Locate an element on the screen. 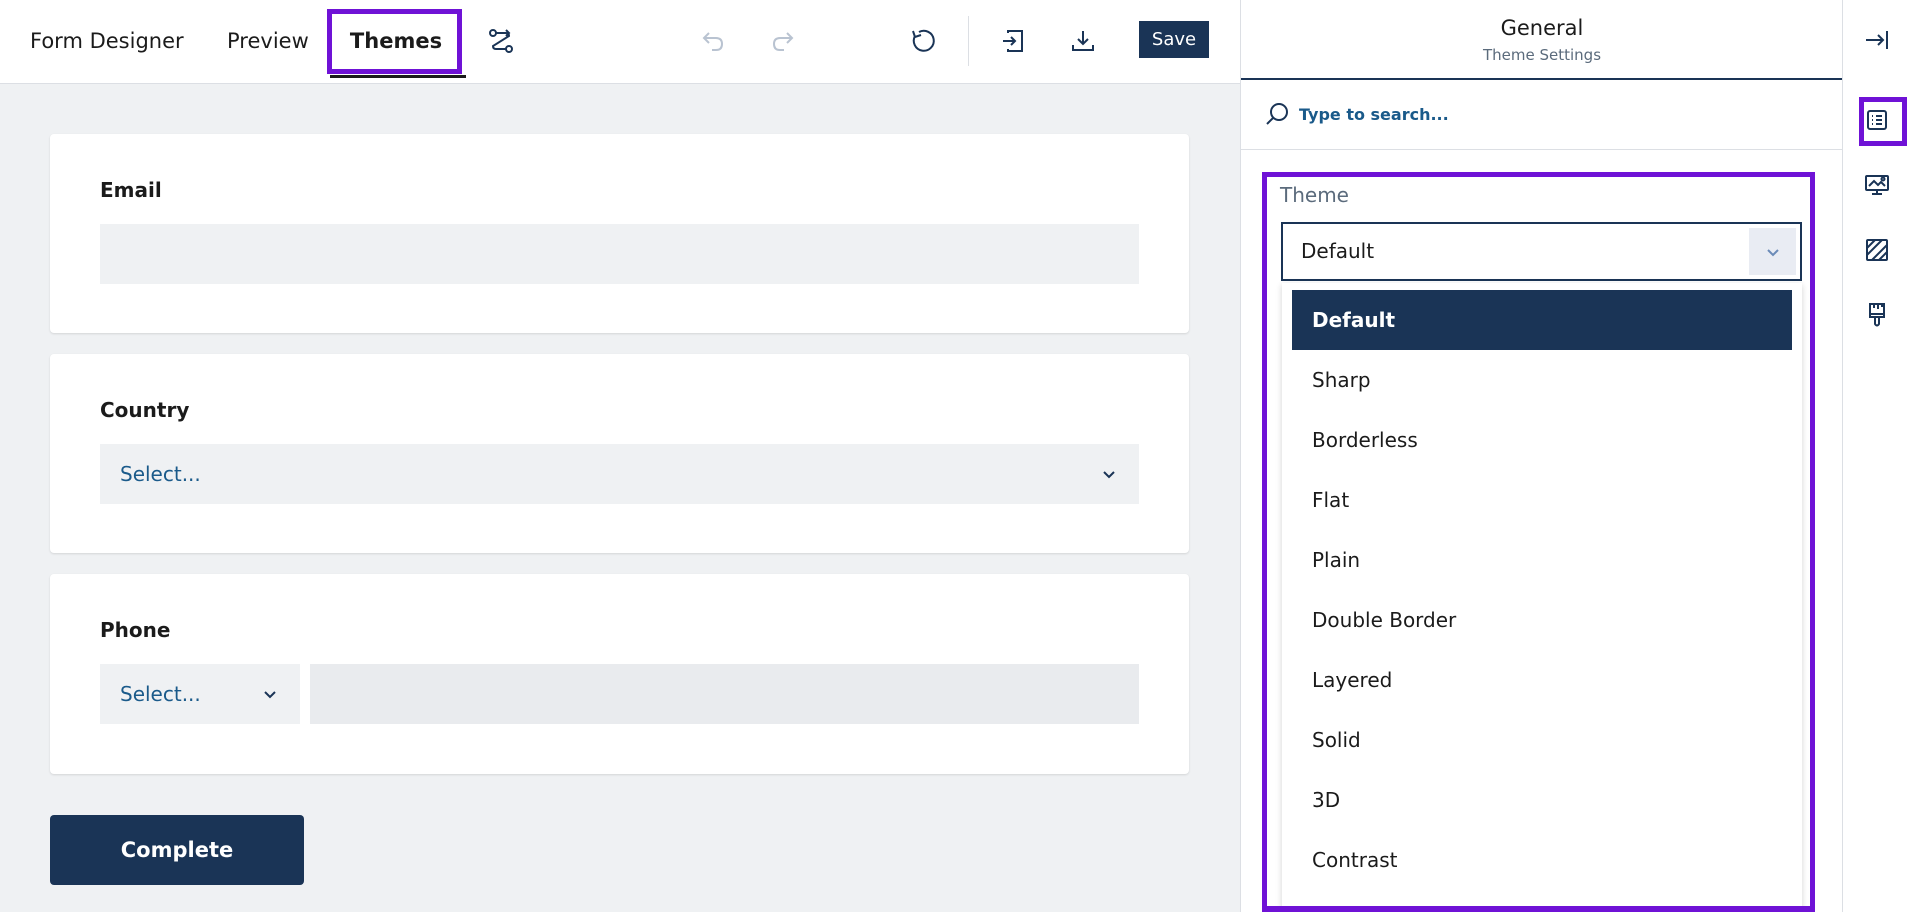  import-icon is located at coordinates (1013, 41).